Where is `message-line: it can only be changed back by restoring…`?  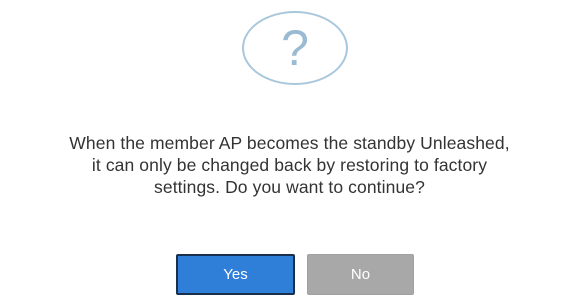
message-line: it can only be changed back by restoring… is located at coordinates (289, 165).